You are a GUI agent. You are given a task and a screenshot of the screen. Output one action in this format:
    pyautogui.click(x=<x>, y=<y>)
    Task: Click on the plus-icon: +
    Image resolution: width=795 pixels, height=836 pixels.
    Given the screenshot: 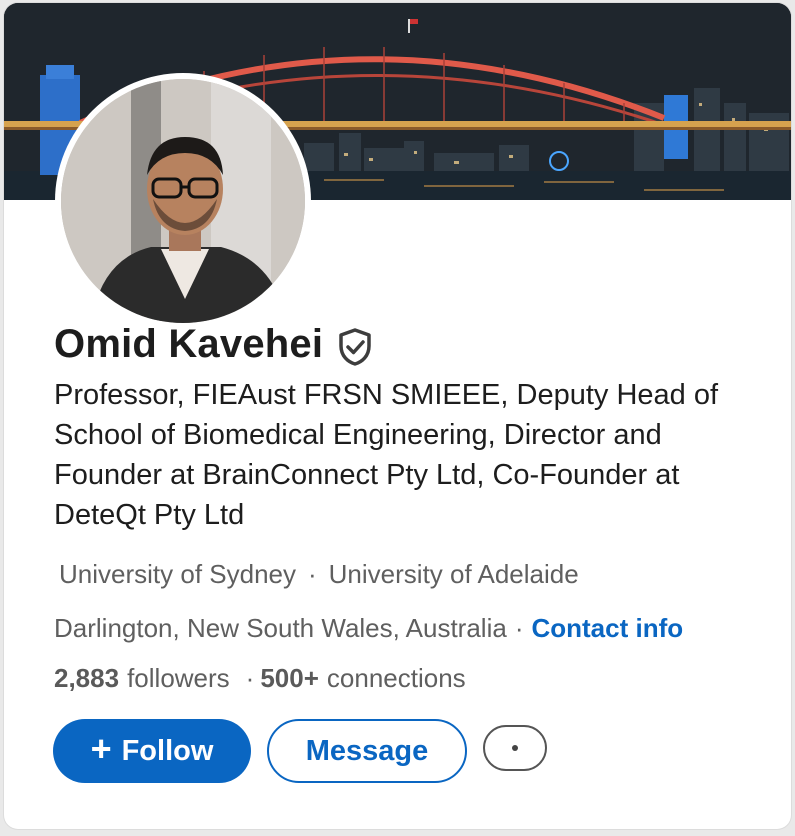 What is the action you would take?
    pyautogui.click(x=101, y=748)
    